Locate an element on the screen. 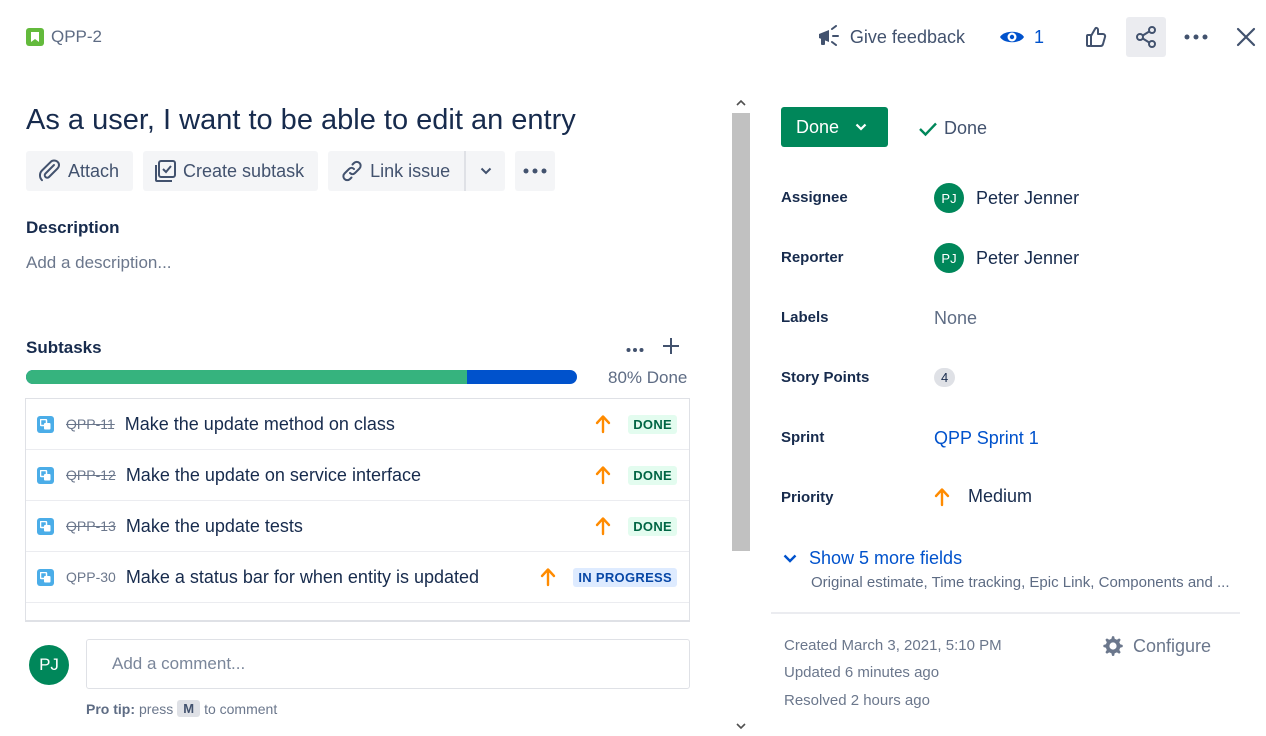  watch-button: 1 is located at coordinates (1021, 37).